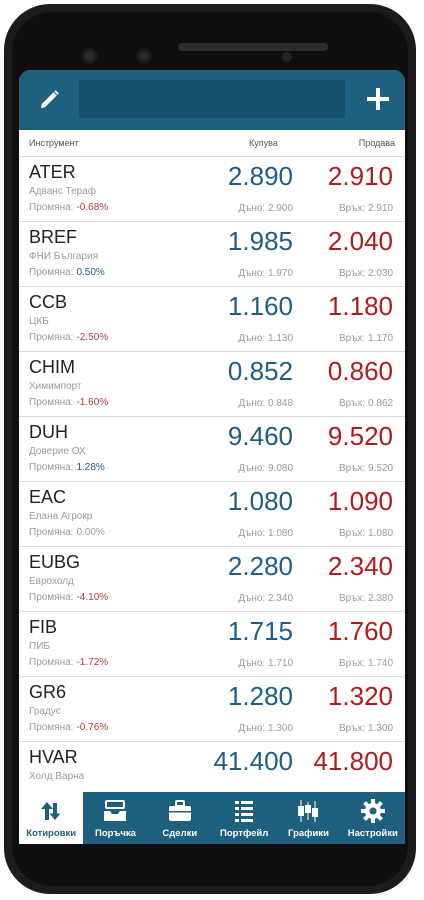  Describe the element at coordinates (63, 191) in the screenshot. I see `instrument-name: Адванс Тераф` at that location.